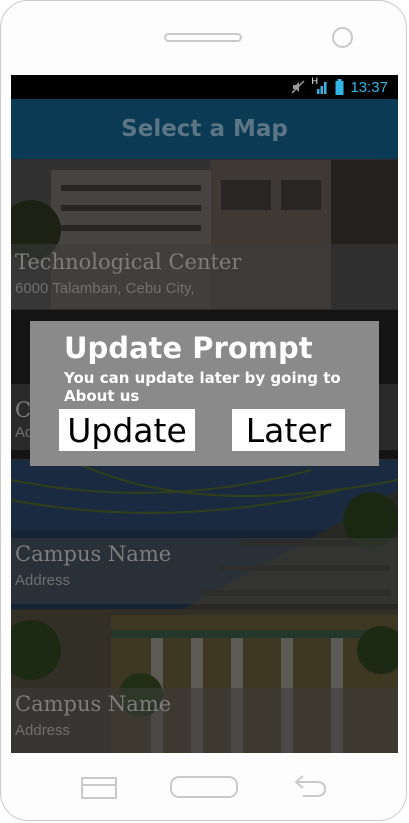 The width and height of the screenshot is (409, 823). I want to click on battery-icon, so click(339, 87).